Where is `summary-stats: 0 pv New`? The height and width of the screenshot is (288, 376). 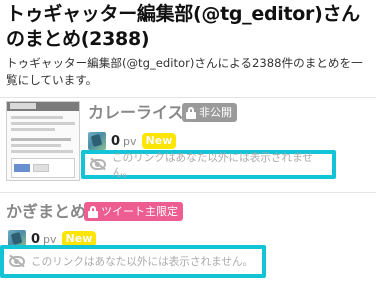
summary-stats: 0 pv New is located at coordinates (132, 141).